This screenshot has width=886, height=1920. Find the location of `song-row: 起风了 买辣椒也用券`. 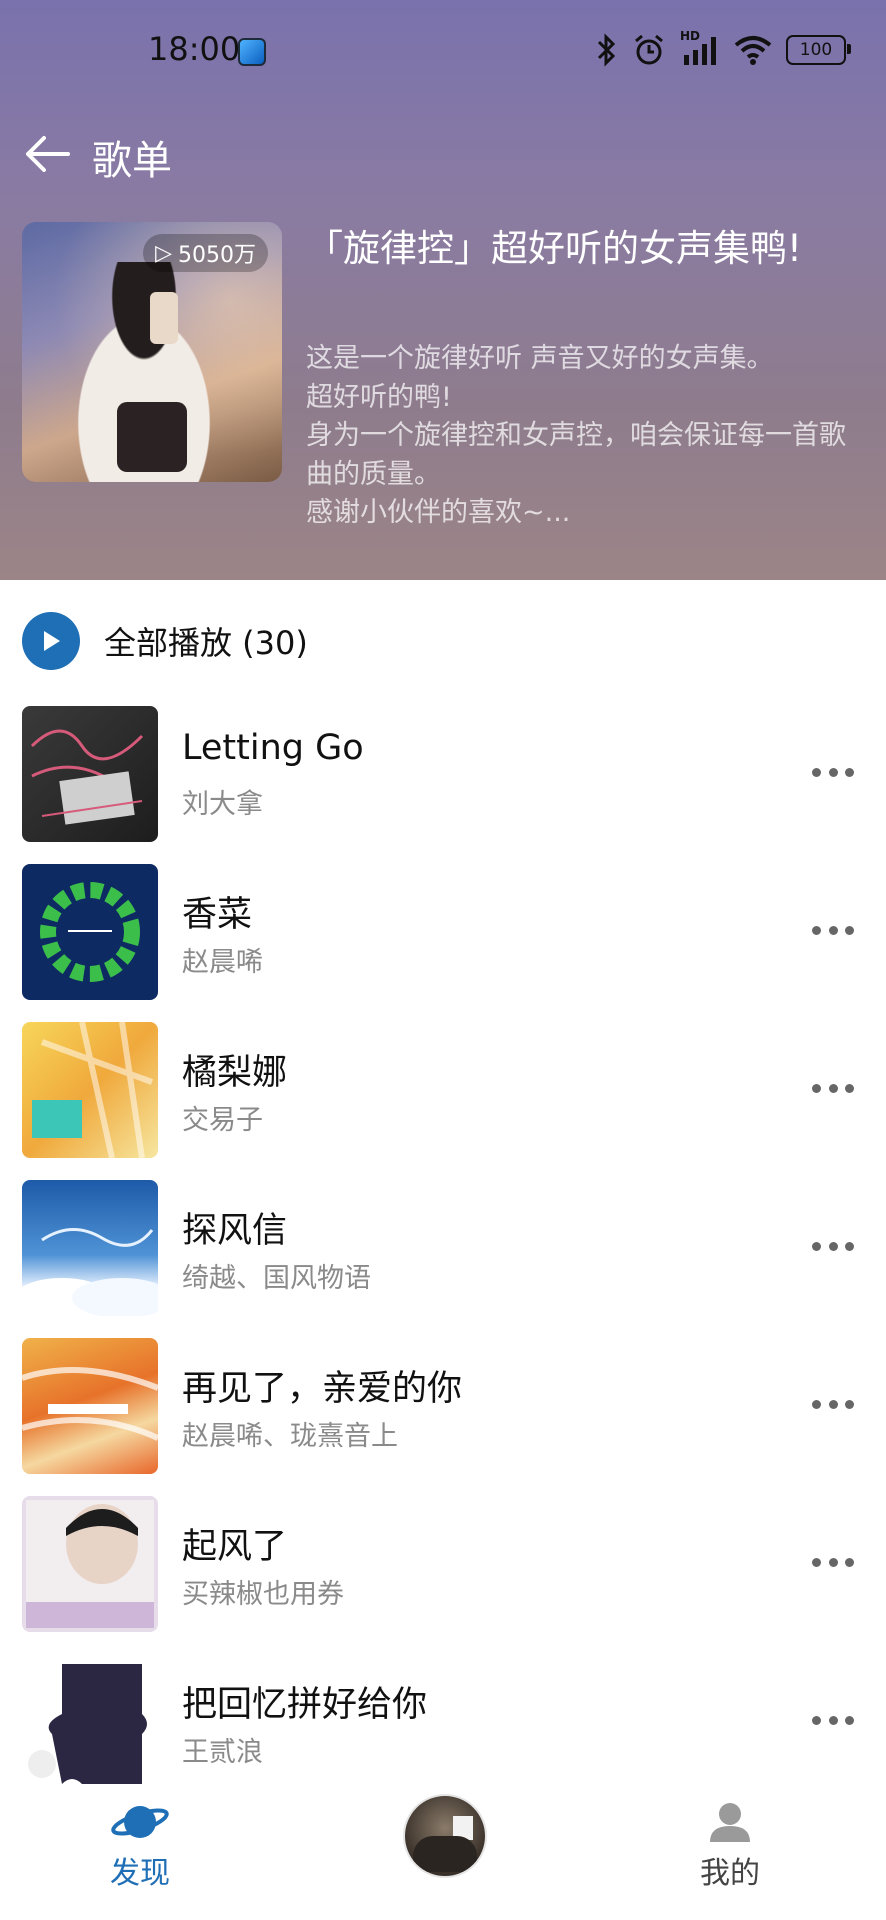

song-row: 起风了 买辣椒也用券 is located at coordinates (443, 1564).